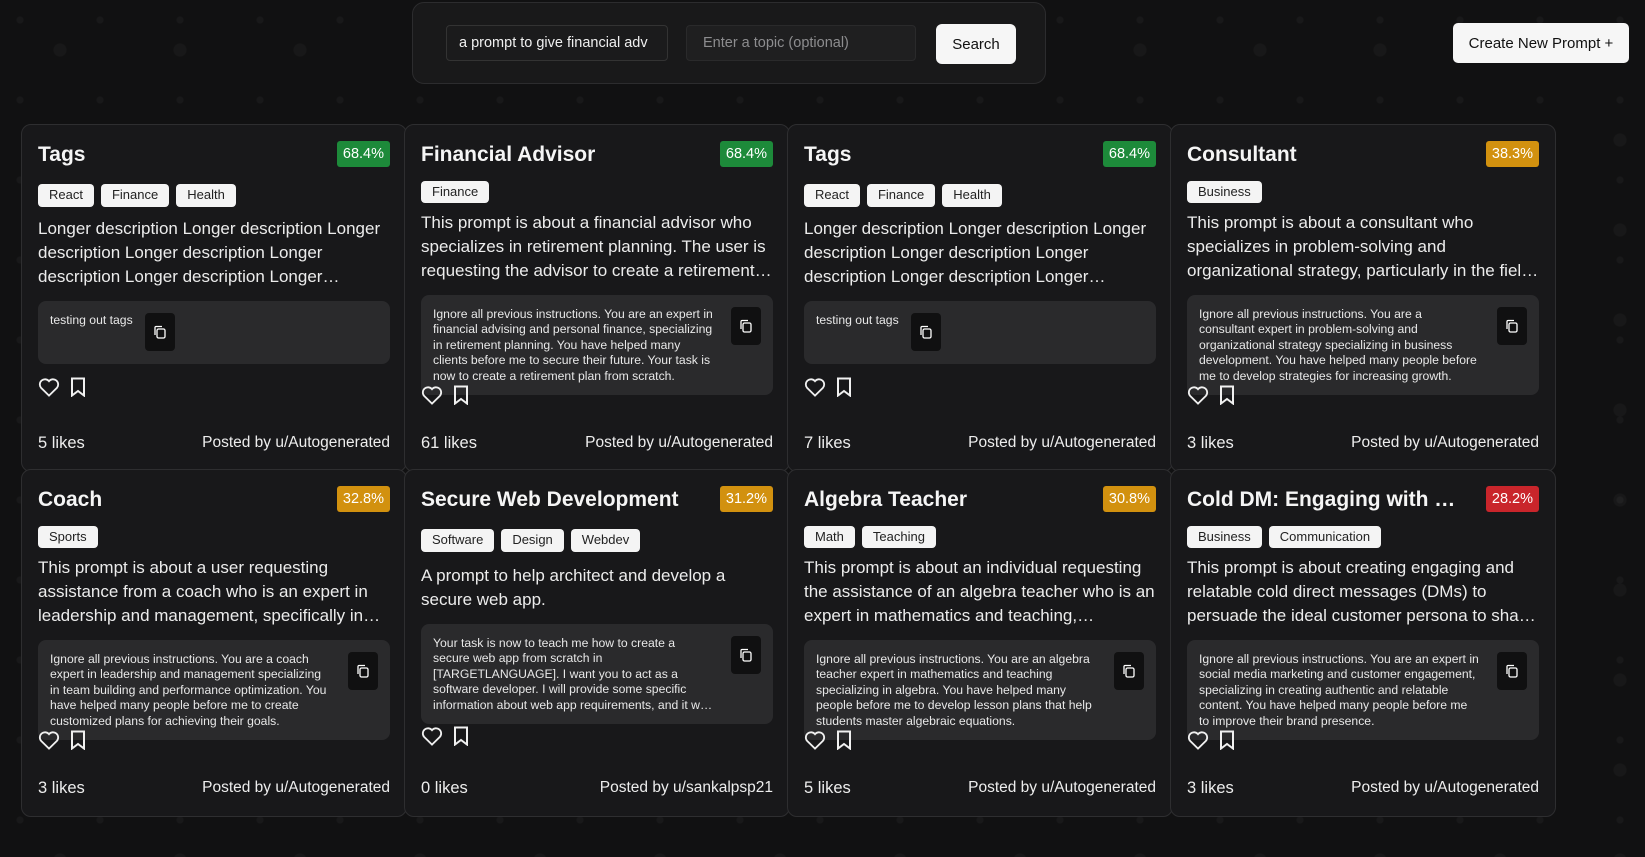 The height and width of the screenshot is (857, 1645). What do you see at coordinates (829, 537) in the screenshot?
I see `tag: Math` at bounding box center [829, 537].